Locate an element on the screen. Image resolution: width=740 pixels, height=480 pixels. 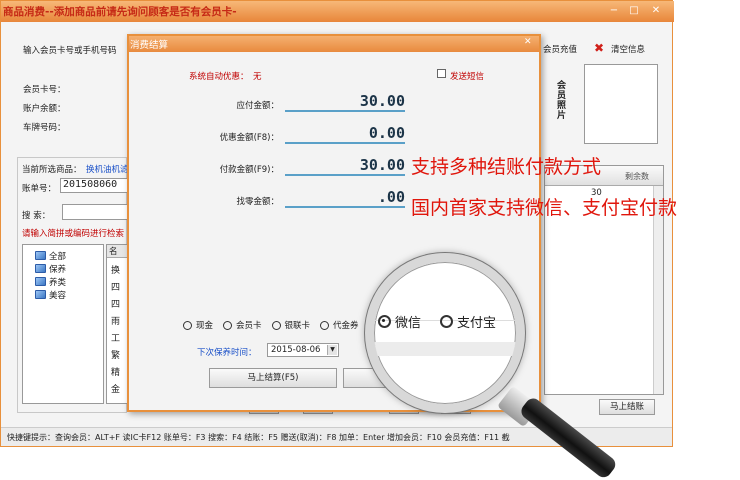
pay-card-radio: 会员卡 is located at coordinates (242, 325).